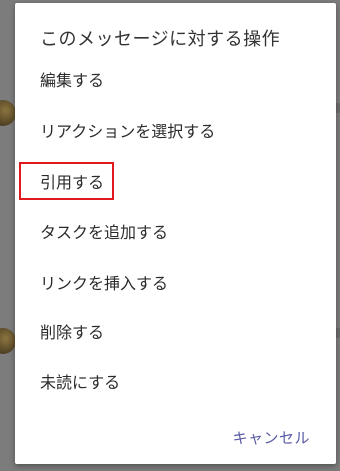 The width and height of the screenshot is (340, 471). I want to click on menu-item-edit: 編集する, so click(72, 81).